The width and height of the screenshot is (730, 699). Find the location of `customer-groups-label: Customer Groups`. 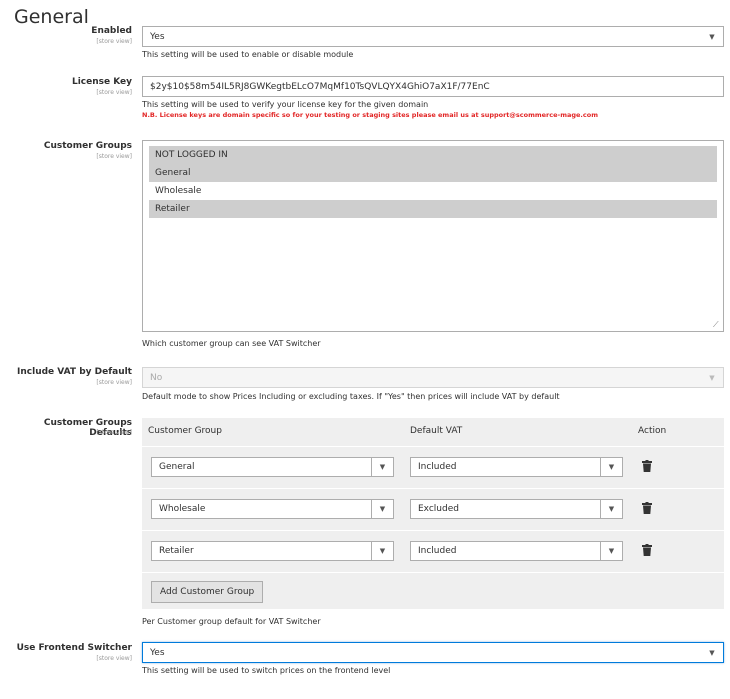

customer-groups-label: Customer Groups is located at coordinates (87, 146).